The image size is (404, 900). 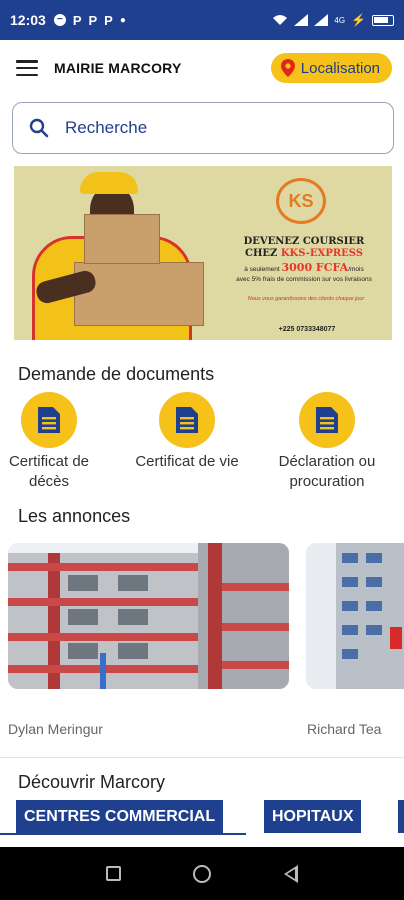 What do you see at coordinates (120, 816) in the screenshot?
I see `category-tab-centres-commercial: CENTRES COMMERCIAL` at bounding box center [120, 816].